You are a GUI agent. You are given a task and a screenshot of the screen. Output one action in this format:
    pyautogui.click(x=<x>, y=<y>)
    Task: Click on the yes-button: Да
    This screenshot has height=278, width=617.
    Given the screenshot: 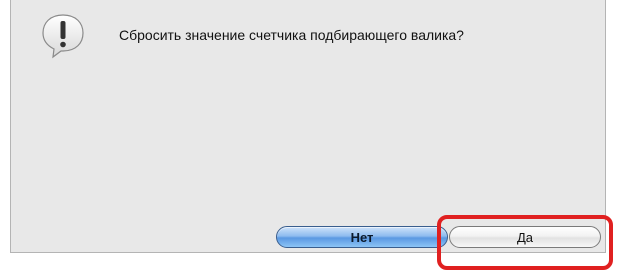 What is the action you would take?
    pyautogui.click(x=525, y=237)
    